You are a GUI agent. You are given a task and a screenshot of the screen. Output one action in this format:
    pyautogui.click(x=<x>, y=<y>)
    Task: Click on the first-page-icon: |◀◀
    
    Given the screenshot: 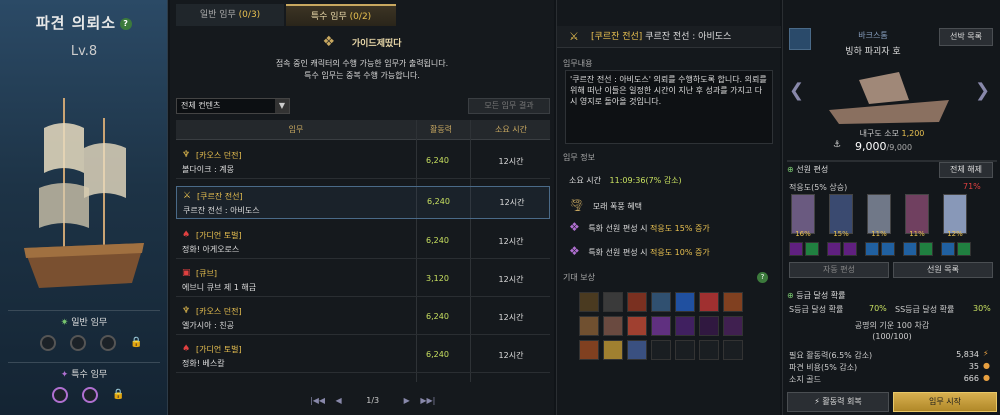 What is the action you would take?
    pyautogui.click(x=317, y=400)
    